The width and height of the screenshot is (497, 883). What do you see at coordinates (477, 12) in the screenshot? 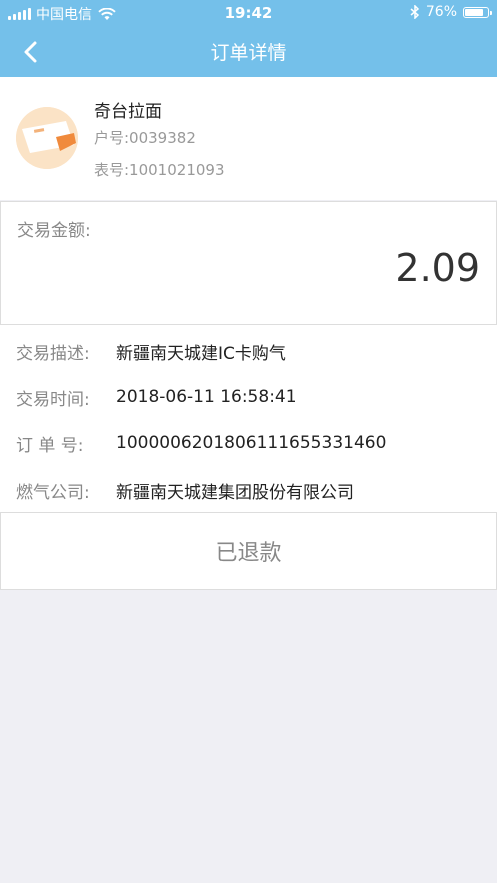
I see `battery-icon` at bounding box center [477, 12].